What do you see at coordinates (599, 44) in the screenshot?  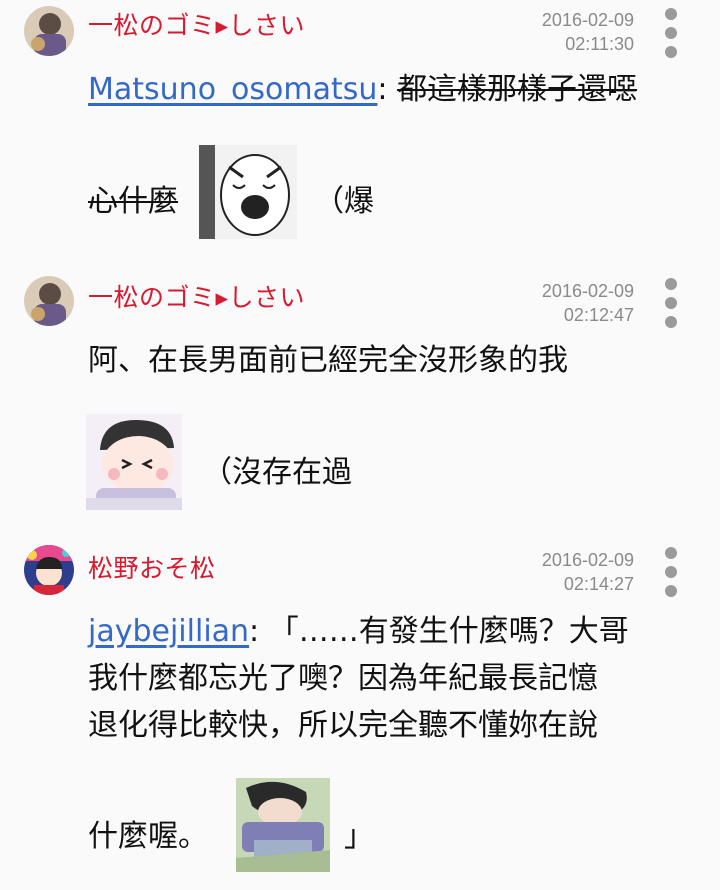 I see `timestamp-time: 02:11:30` at bounding box center [599, 44].